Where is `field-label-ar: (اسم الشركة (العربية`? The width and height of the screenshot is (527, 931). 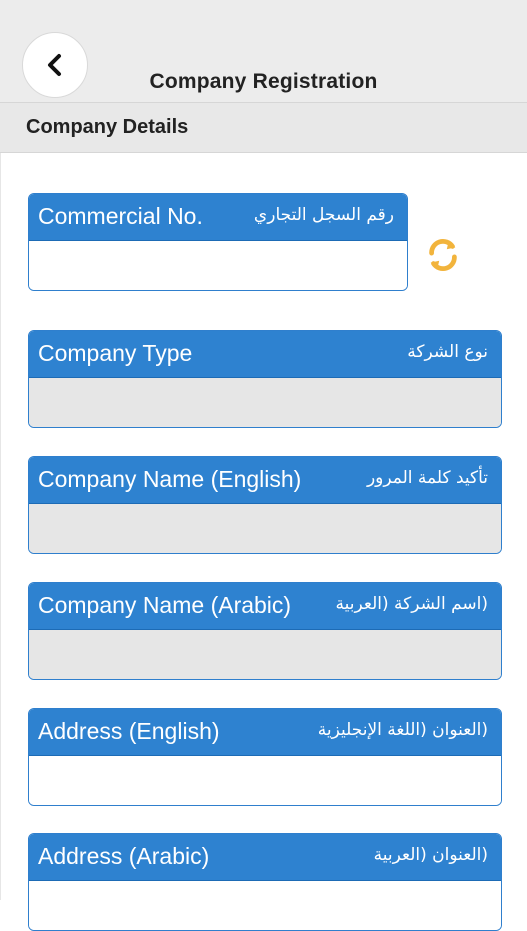
field-label-ar: (اسم الشركة (العربية is located at coordinates (411, 604).